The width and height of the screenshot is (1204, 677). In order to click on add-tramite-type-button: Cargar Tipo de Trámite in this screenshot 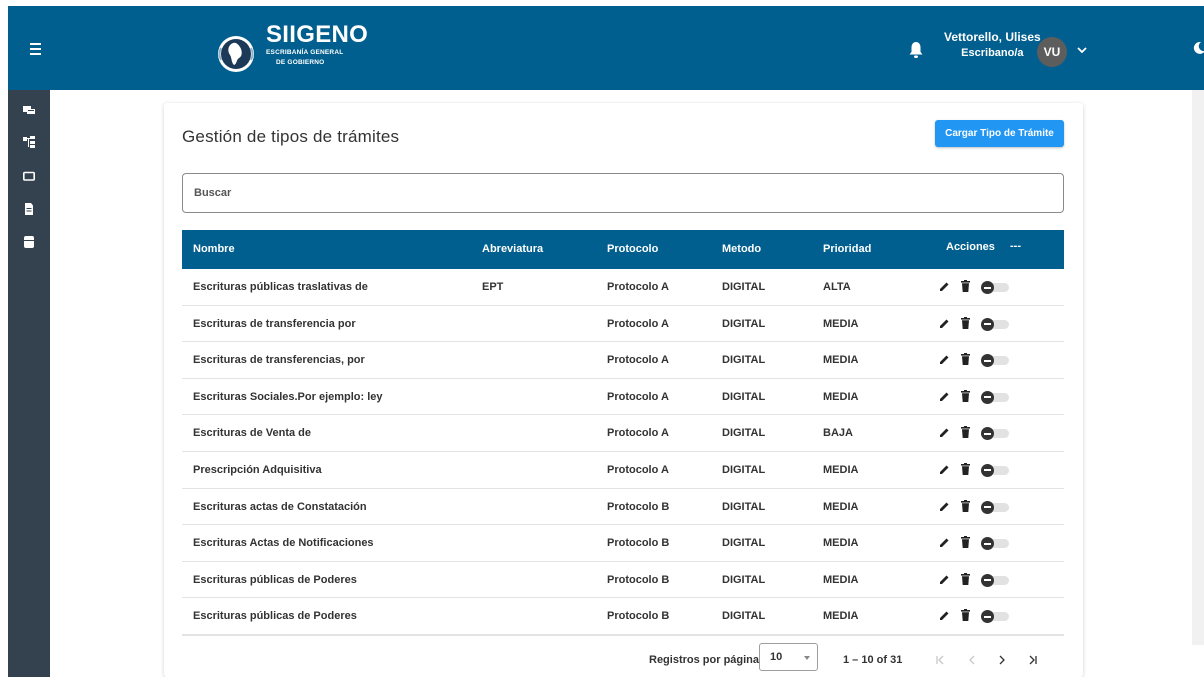, I will do `click(999, 133)`.